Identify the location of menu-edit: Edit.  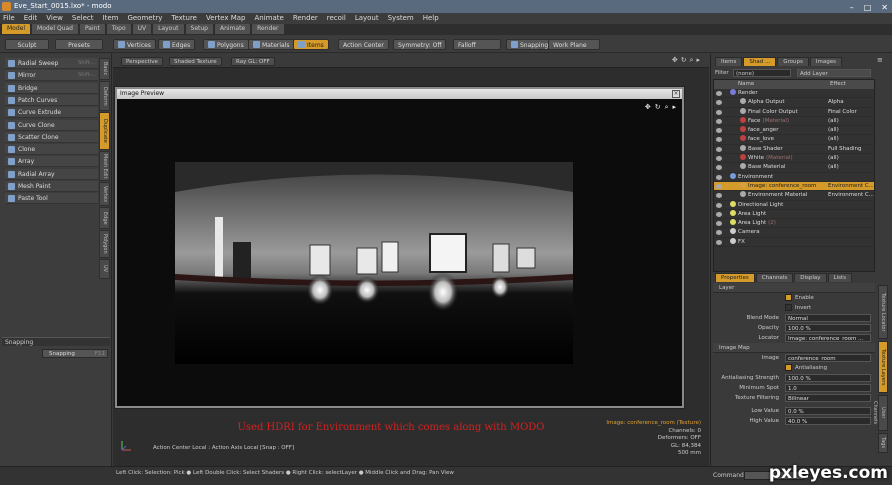
(31, 18).